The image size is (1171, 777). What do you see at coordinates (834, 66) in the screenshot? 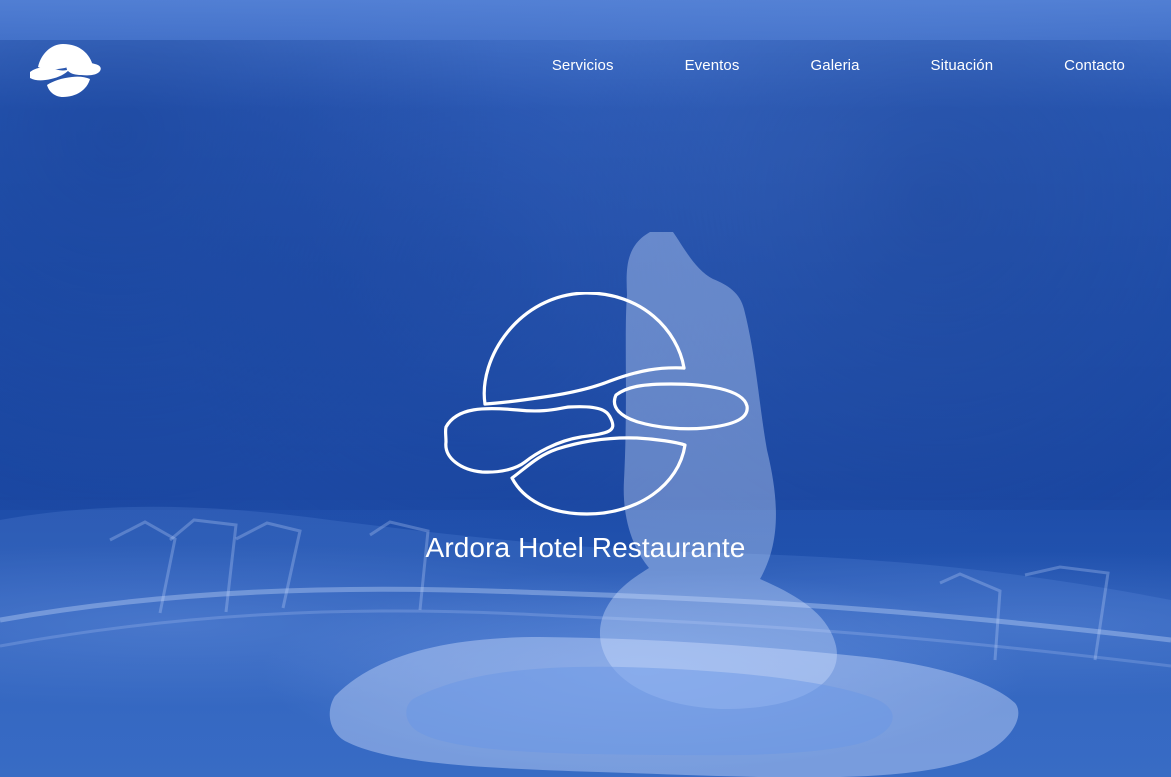
I see `nav-galeria-link: Galeria` at bounding box center [834, 66].